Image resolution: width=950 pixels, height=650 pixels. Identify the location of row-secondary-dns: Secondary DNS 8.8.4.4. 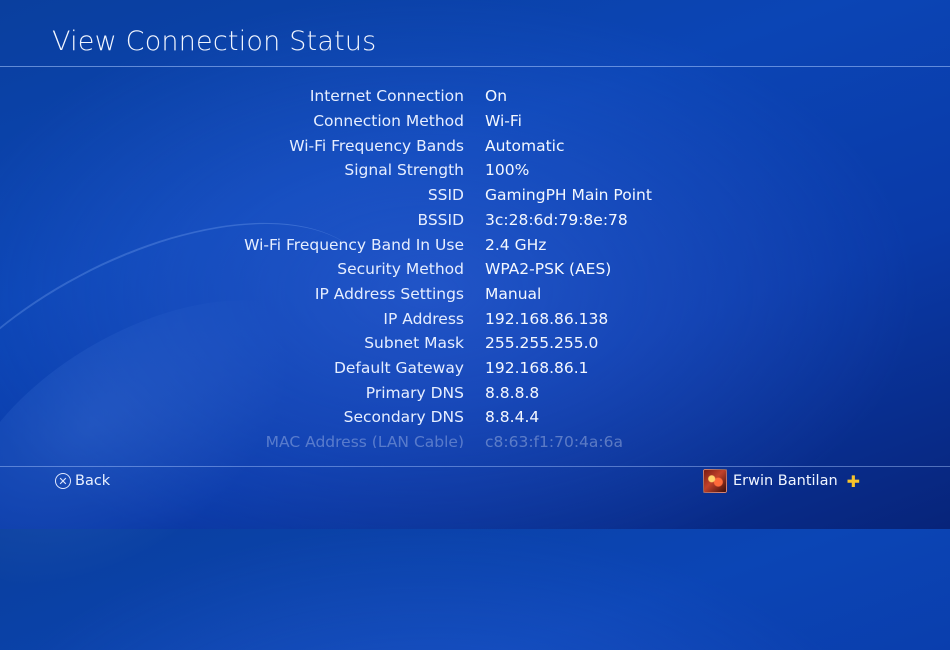
(475, 417).